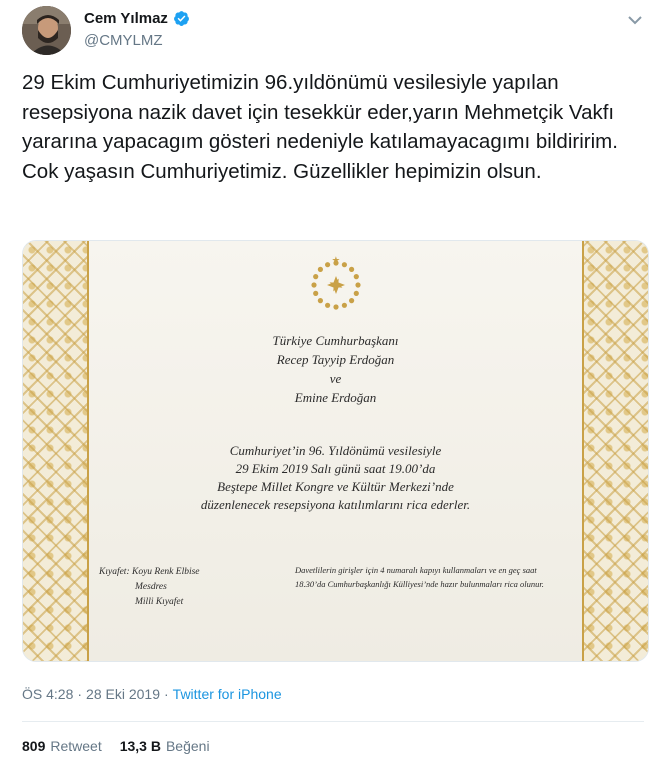 This screenshot has width=660, height=768. What do you see at coordinates (333, 721) in the screenshot?
I see `divider` at bounding box center [333, 721].